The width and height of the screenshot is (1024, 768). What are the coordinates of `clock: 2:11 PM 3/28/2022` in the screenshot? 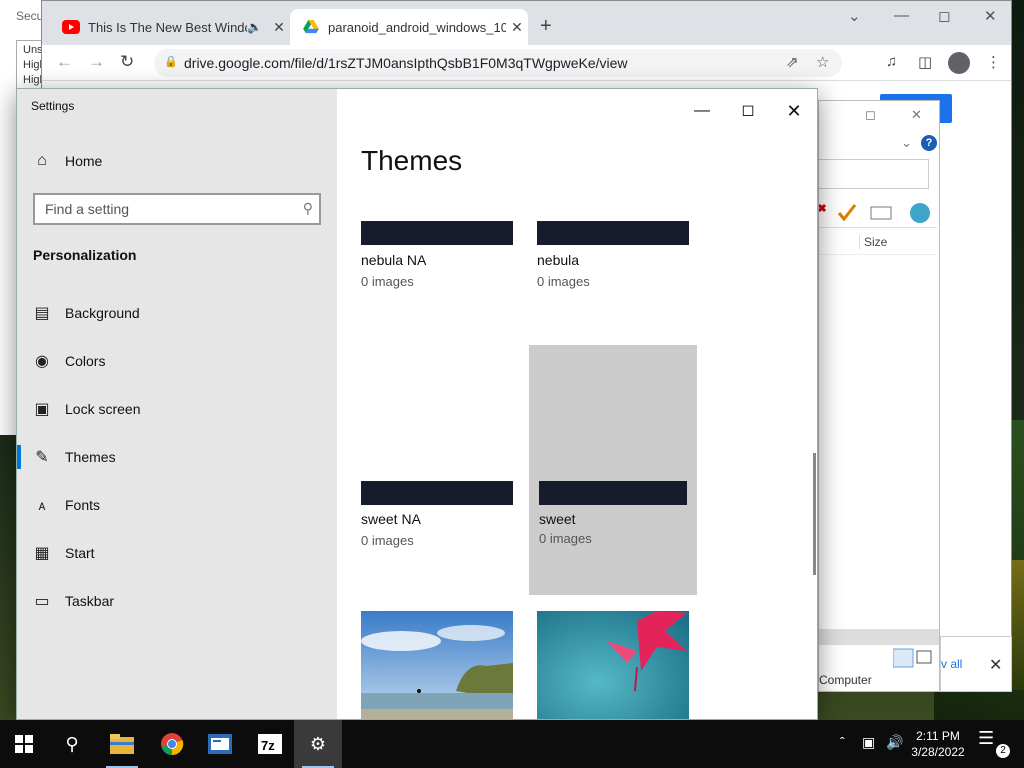 It's located at (938, 744).